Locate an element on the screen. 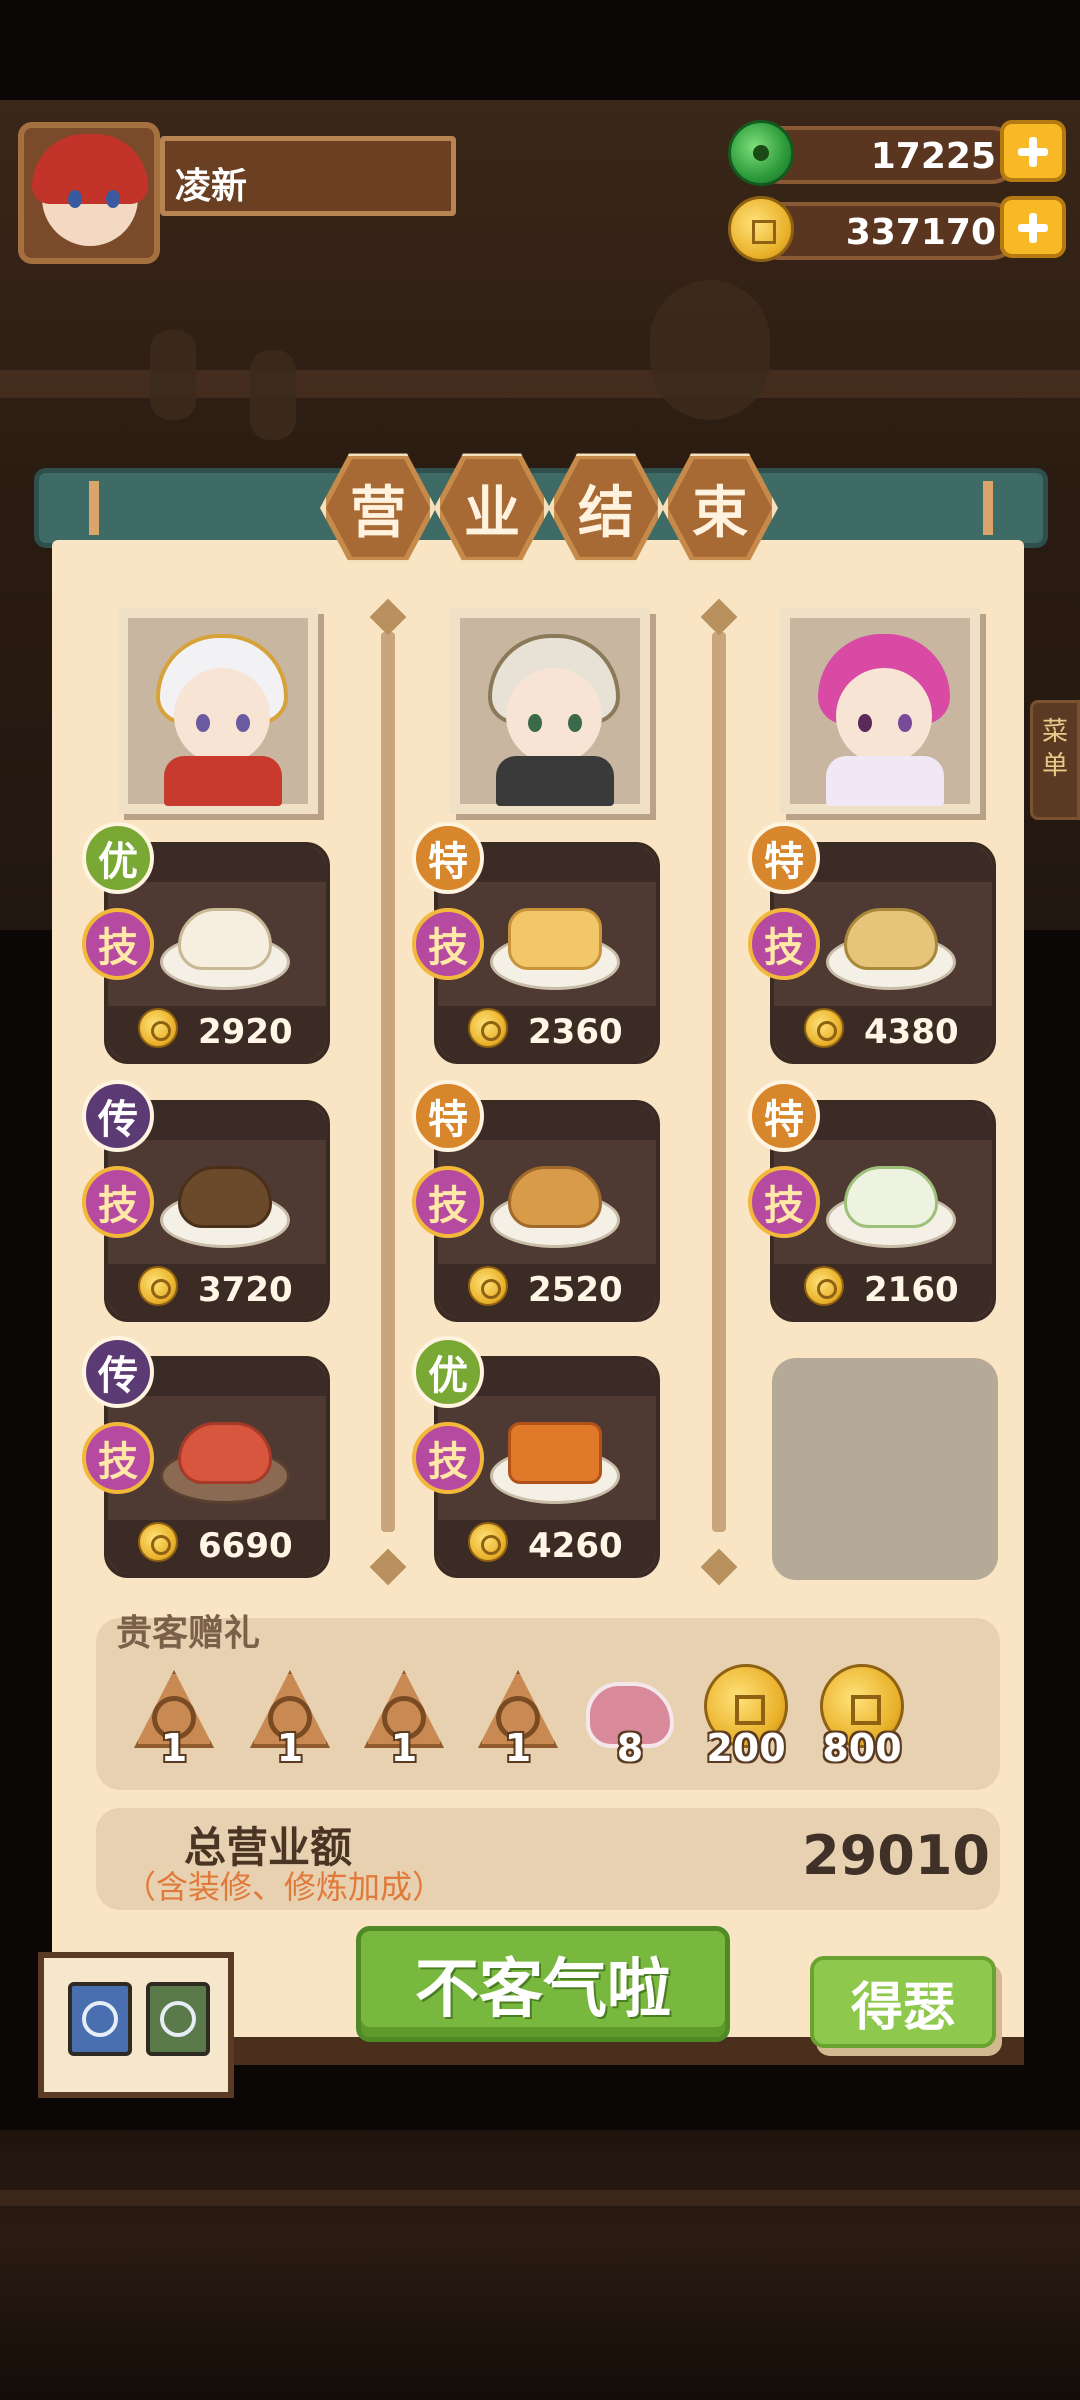  dish-price: 2920 is located at coordinates (245, 1032).